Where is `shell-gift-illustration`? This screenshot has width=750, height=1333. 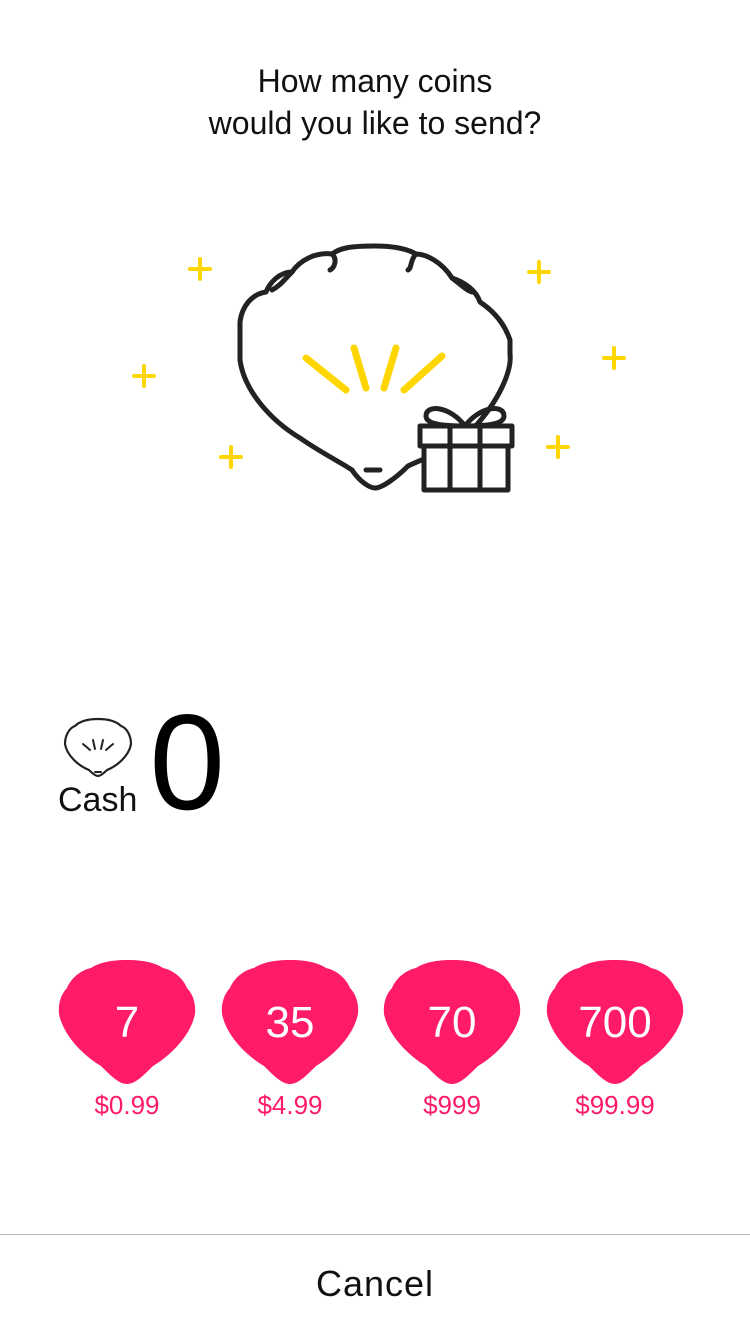
shell-gift-illustration is located at coordinates (375, 370).